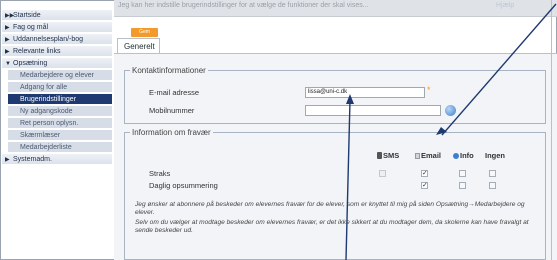 Image resolution: width=557 pixels, height=260 pixels. I want to click on arrow-down-icon, so click(441, 131).